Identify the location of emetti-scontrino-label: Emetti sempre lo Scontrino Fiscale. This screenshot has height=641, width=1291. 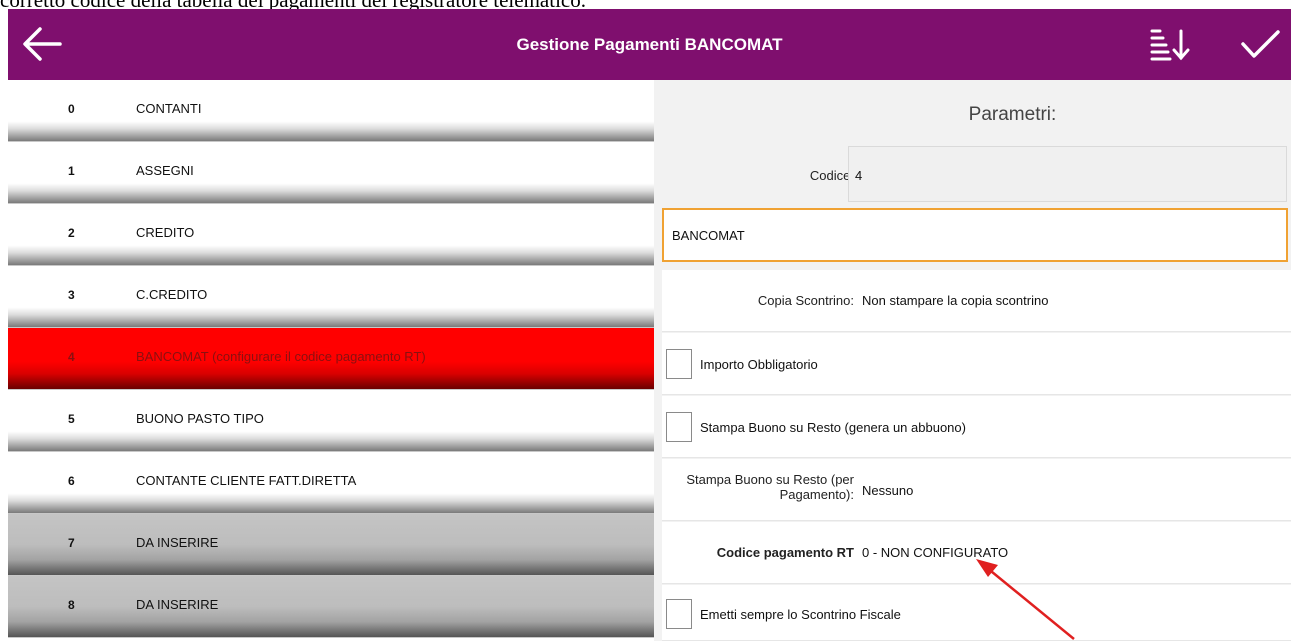
(800, 614).